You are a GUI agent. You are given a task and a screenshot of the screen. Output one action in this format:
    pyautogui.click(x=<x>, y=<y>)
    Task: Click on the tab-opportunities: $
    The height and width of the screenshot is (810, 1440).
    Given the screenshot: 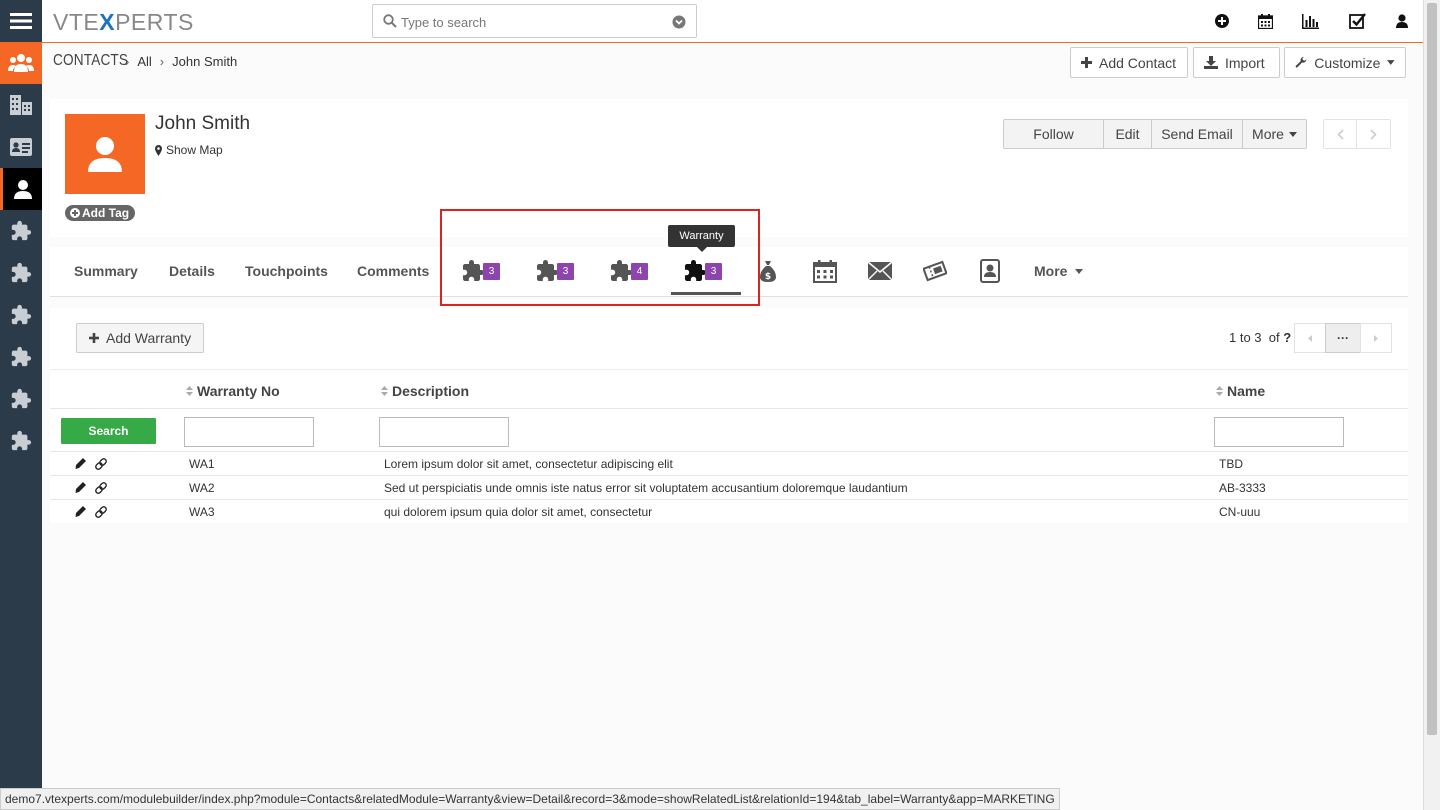 What is the action you would take?
    pyautogui.click(x=768, y=271)
    